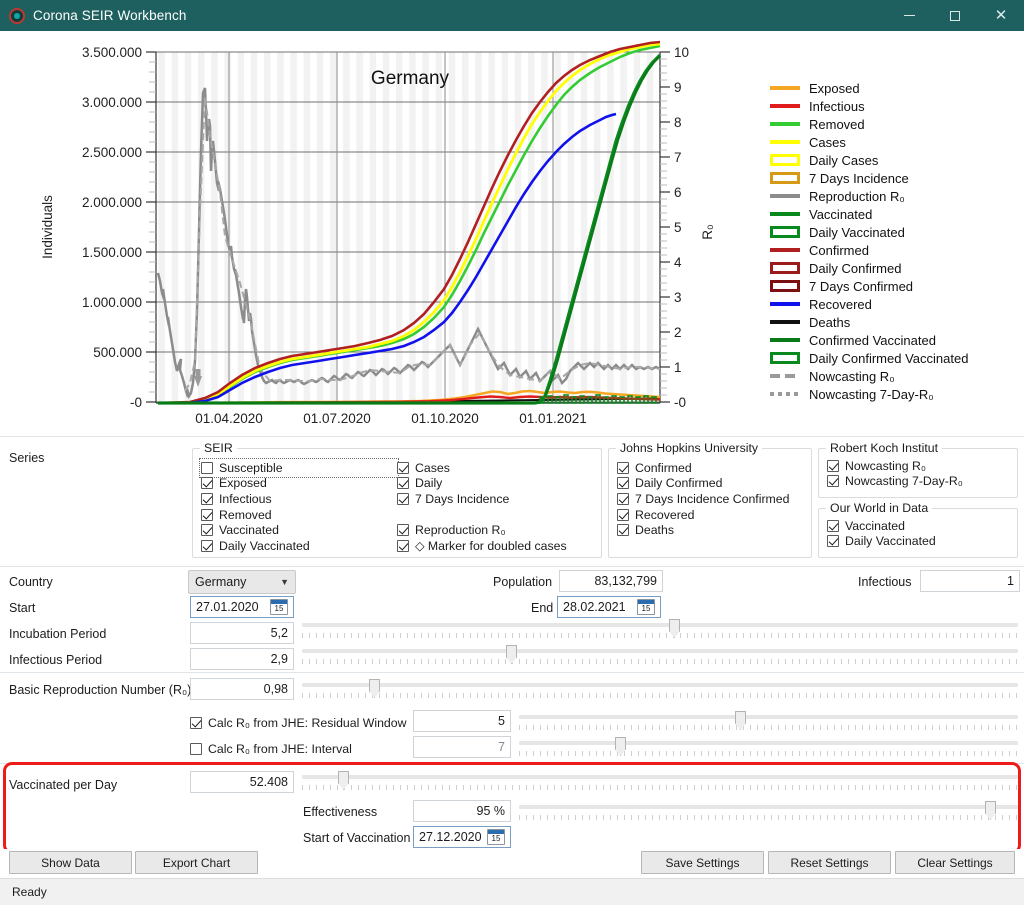  Describe the element at coordinates (70, 862) in the screenshot. I see `show-data-button: Show Data` at that location.